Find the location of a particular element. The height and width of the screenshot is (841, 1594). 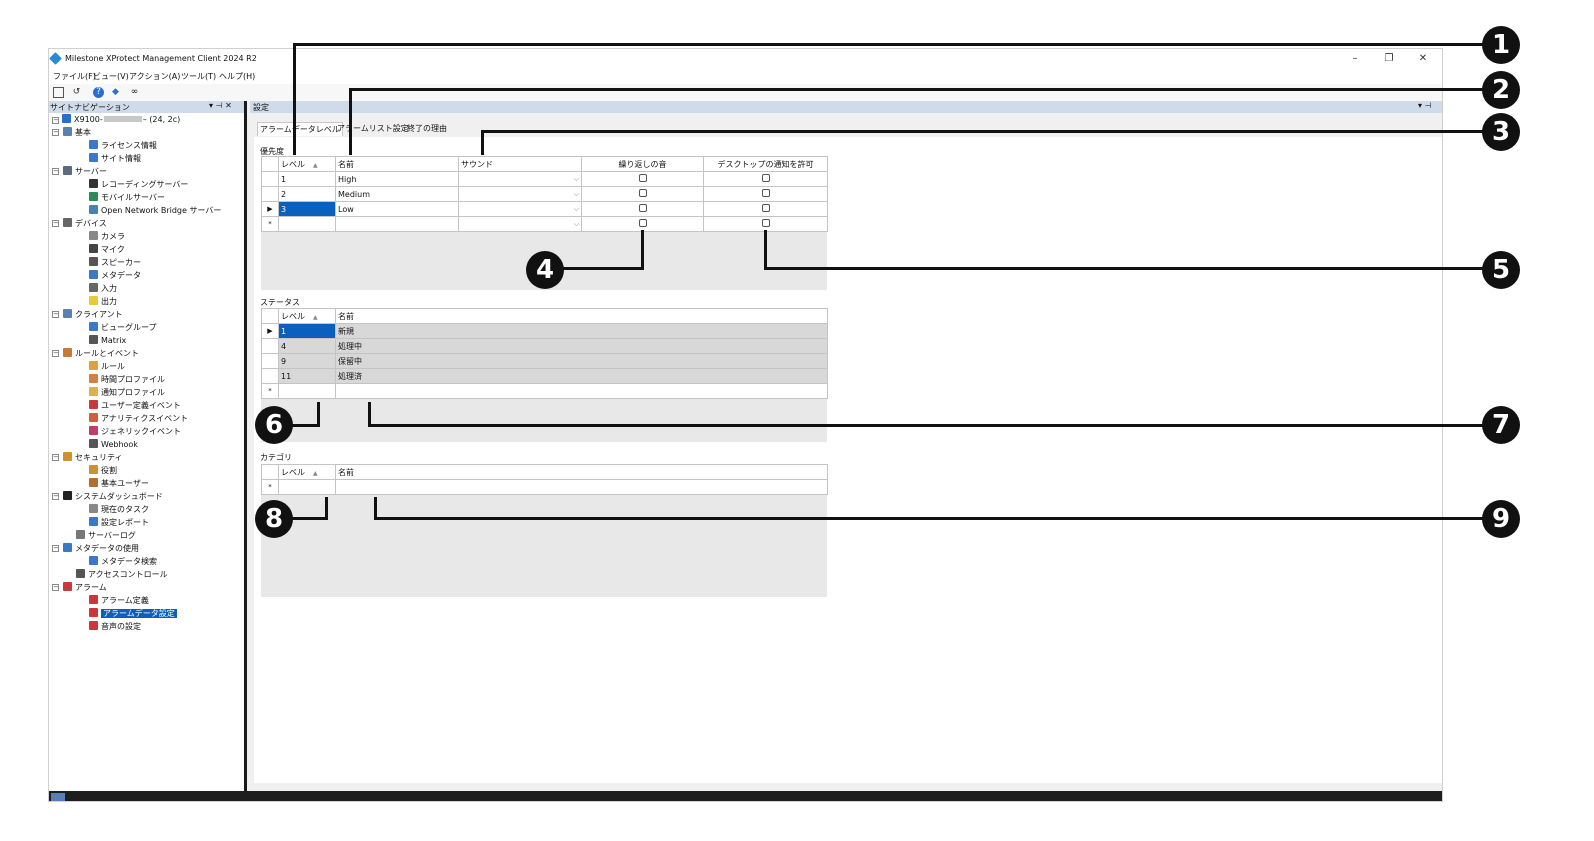

table-row: 4 処理中 is located at coordinates (544, 346).